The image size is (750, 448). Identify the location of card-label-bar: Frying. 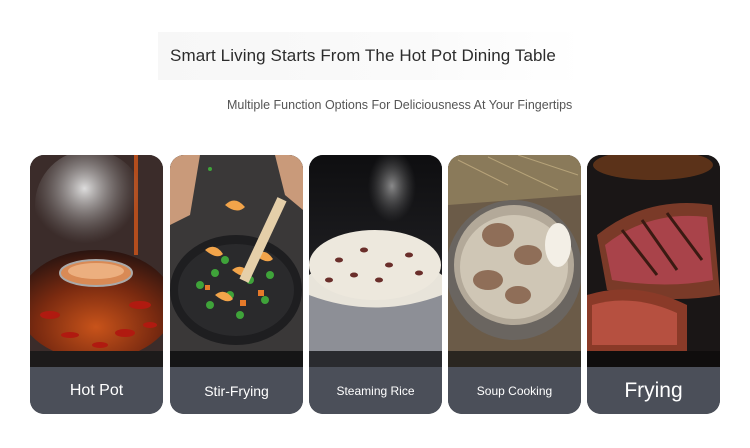
(653, 390).